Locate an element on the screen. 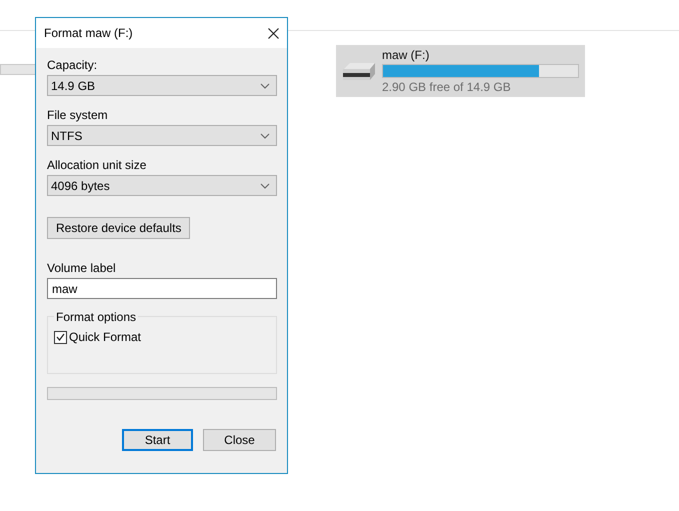 Image resolution: width=679 pixels, height=511 pixels. dialog-button: Close is located at coordinates (239, 440).